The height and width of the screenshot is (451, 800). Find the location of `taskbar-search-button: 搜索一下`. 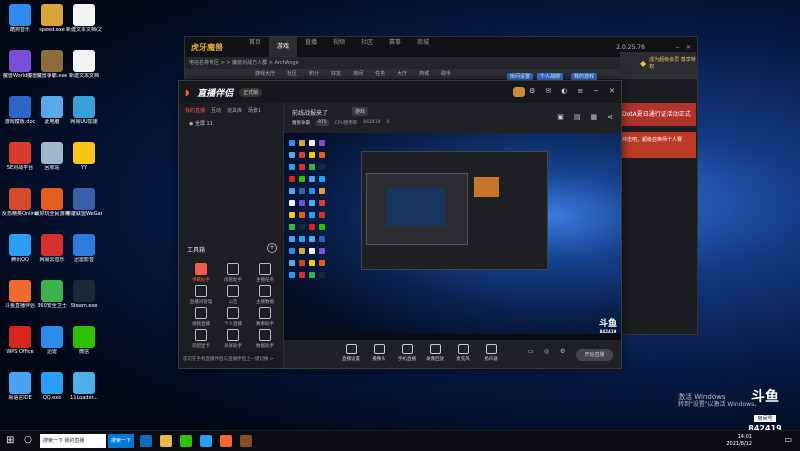

taskbar-search-button: 搜索一下 is located at coordinates (121, 441).